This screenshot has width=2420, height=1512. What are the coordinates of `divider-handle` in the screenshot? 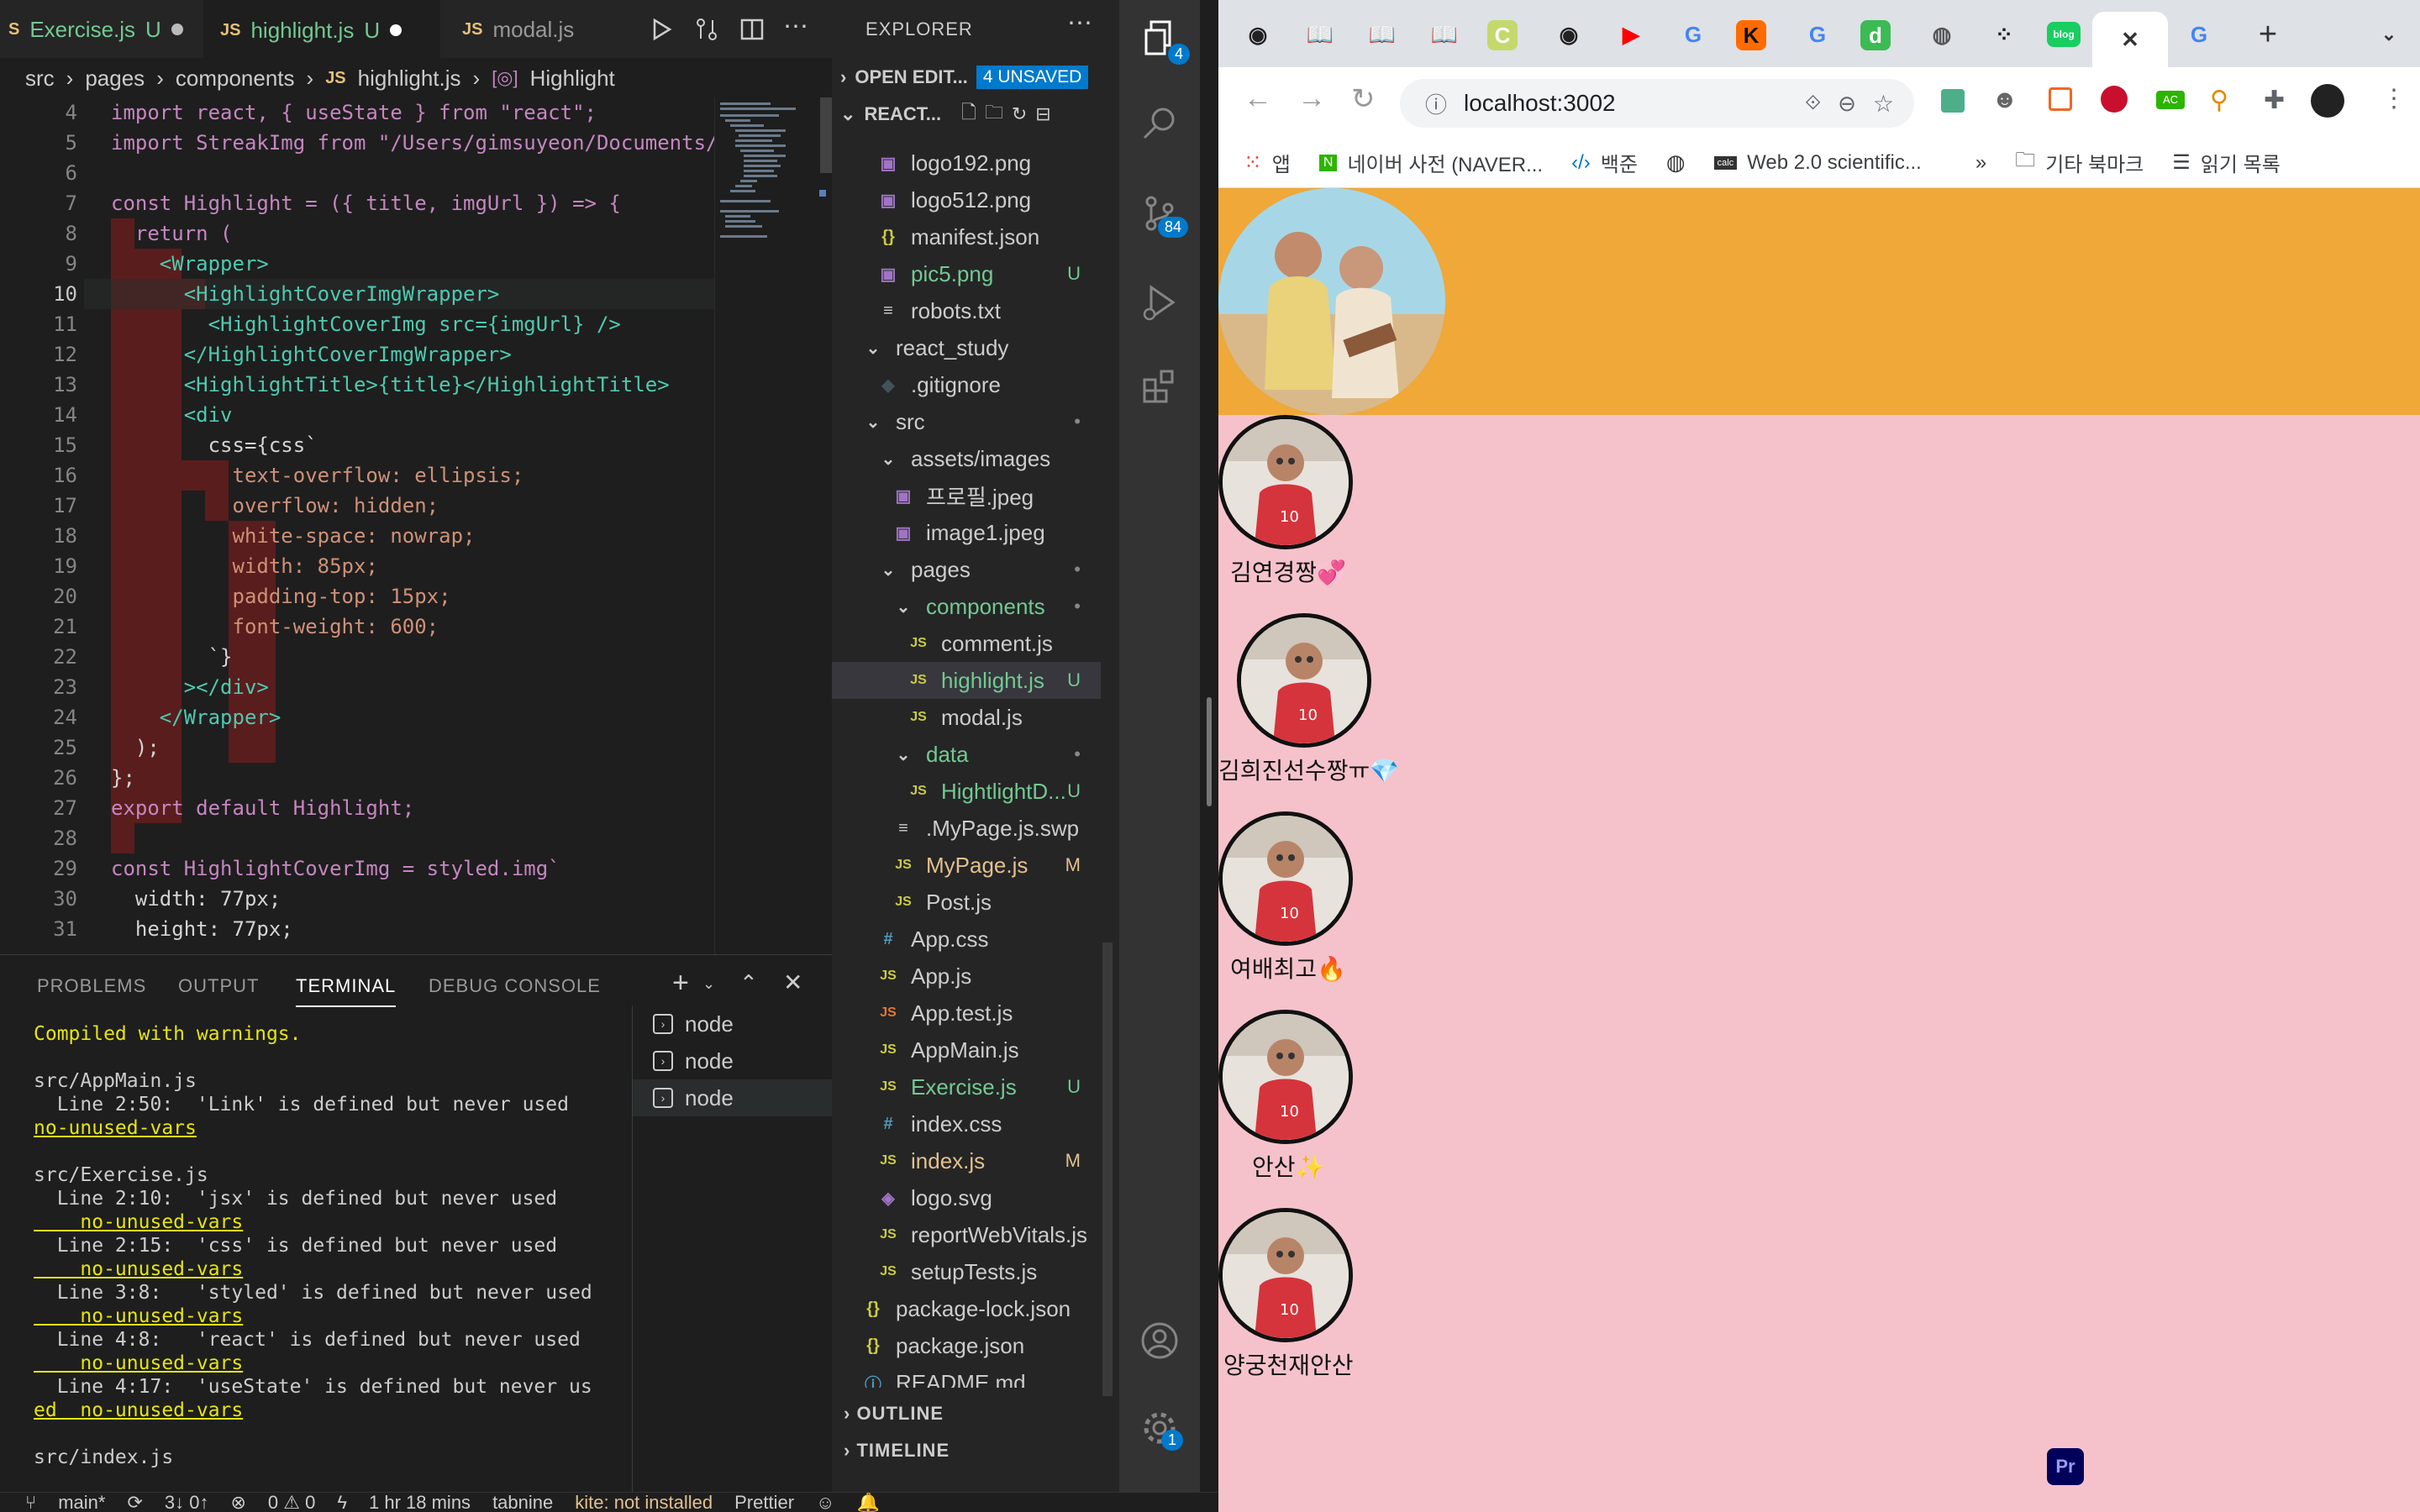 It's located at (1209, 751).